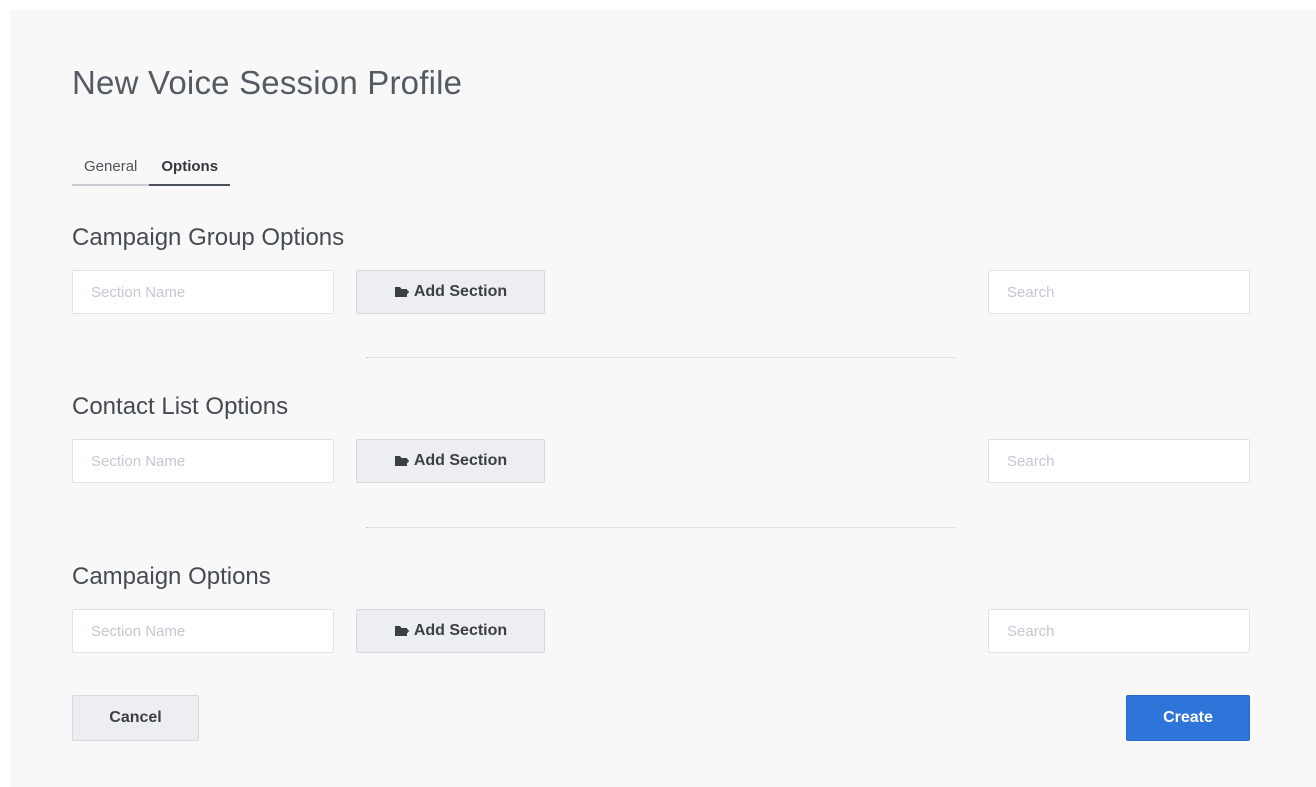  What do you see at coordinates (180, 406) in the screenshot?
I see `section-title-contact-list: Contact List Options` at bounding box center [180, 406].